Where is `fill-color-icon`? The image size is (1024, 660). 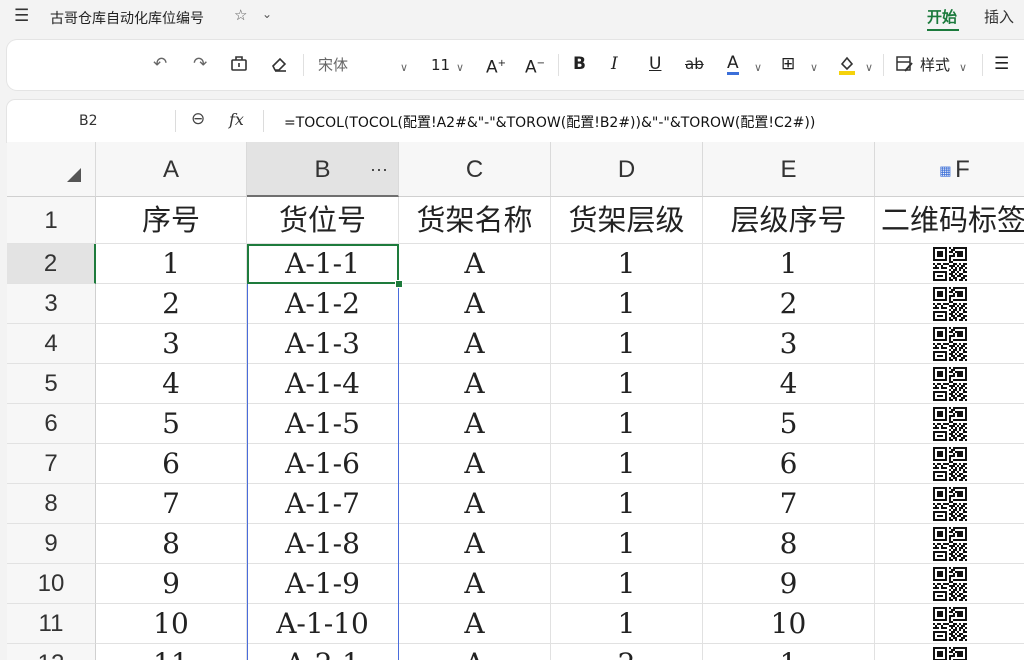 fill-color-icon is located at coordinates (847, 67).